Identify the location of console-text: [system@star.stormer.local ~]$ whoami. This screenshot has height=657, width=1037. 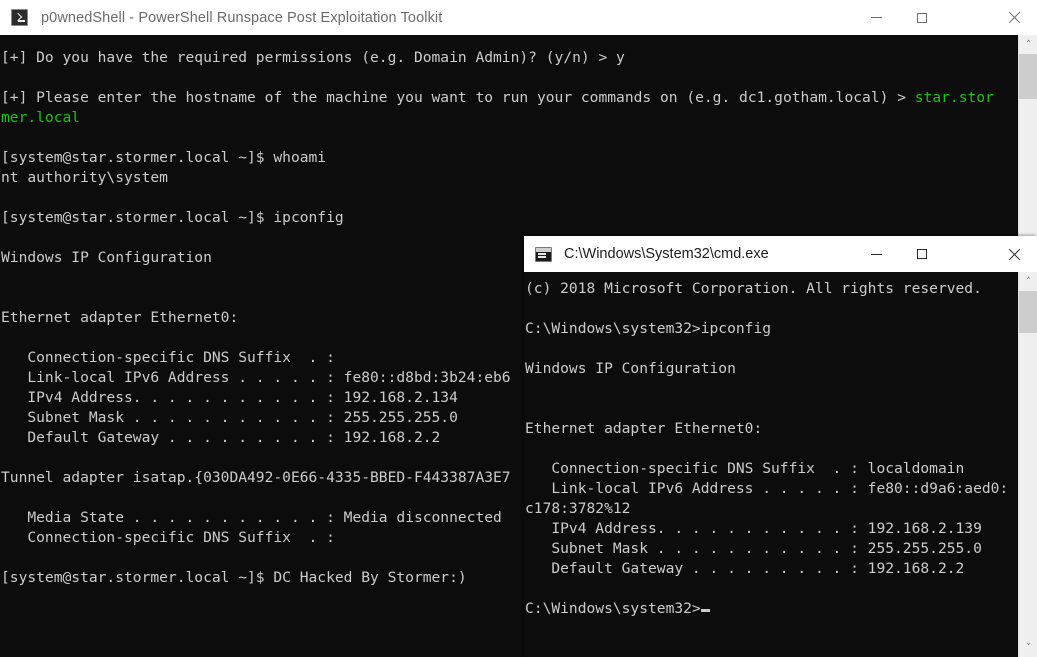
(164, 157).